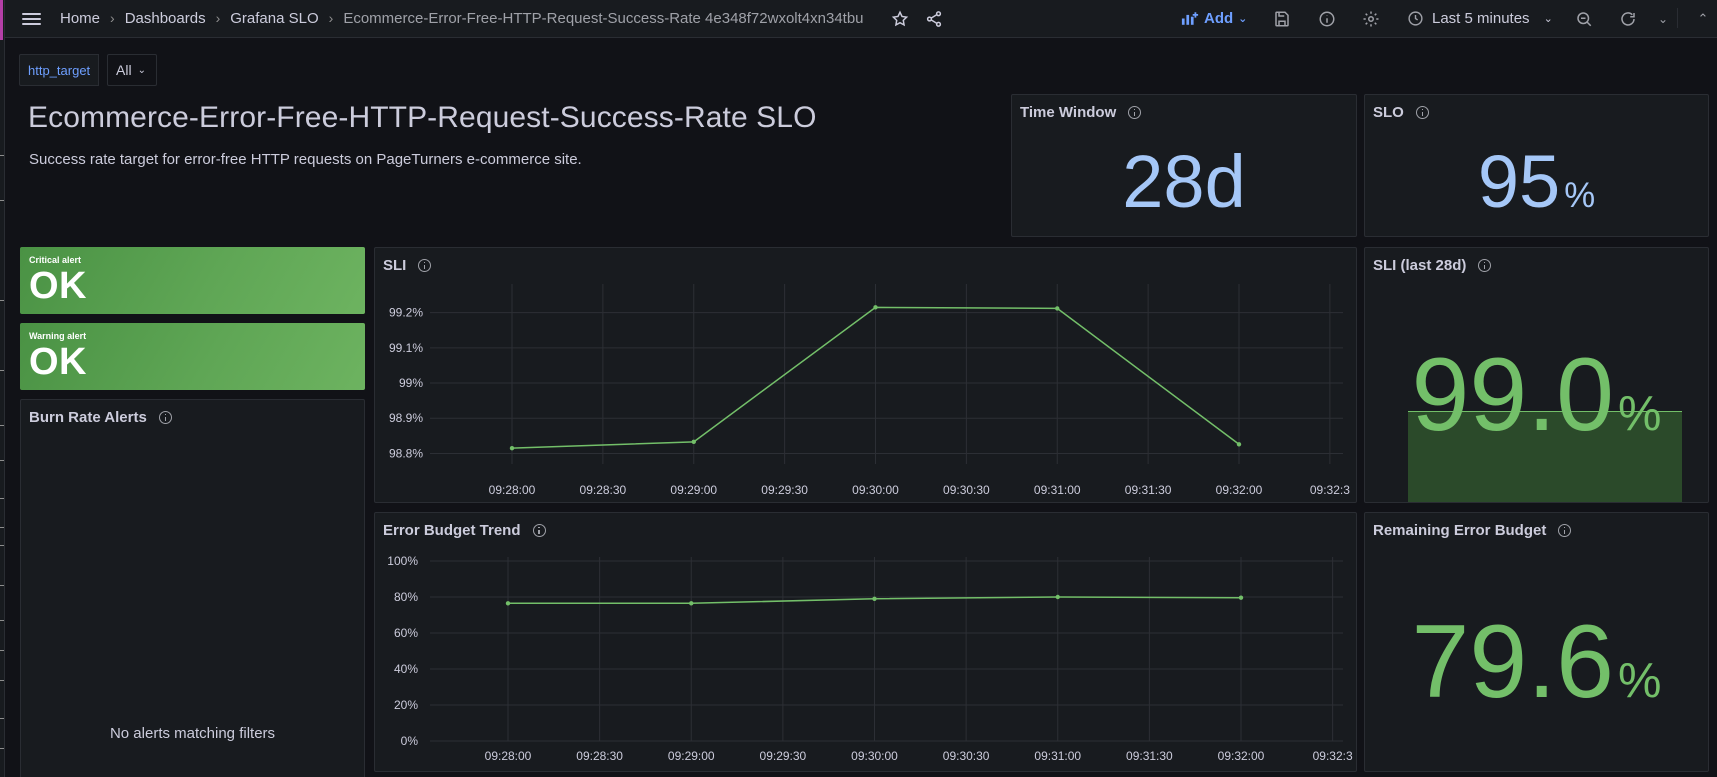 This screenshot has width=1717, height=777. What do you see at coordinates (1388, 112) in the screenshot?
I see `panel-title: SLO` at bounding box center [1388, 112].